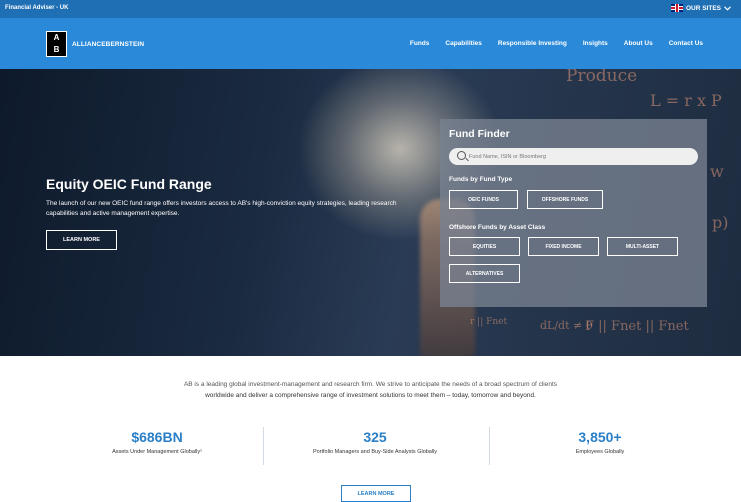  Describe the element at coordinates (157, 452) in the screenshot. I see `stat-aum-label: Assets Under Management Globally¹` at that location.